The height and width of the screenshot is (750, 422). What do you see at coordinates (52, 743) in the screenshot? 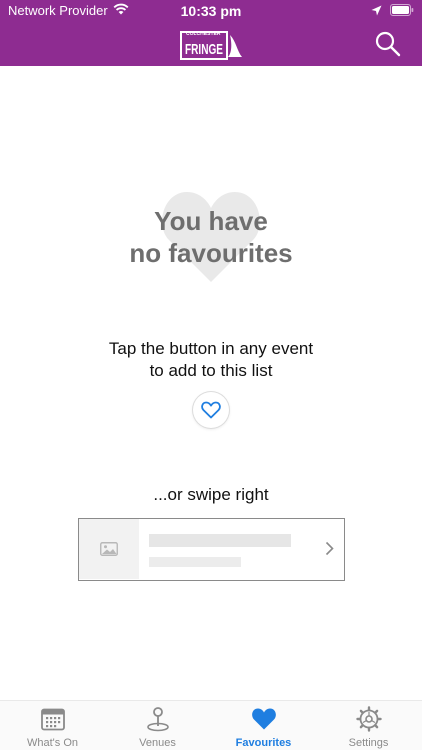
I see `tab-whats-on-label: What's On` at bounding box center [52, 743].